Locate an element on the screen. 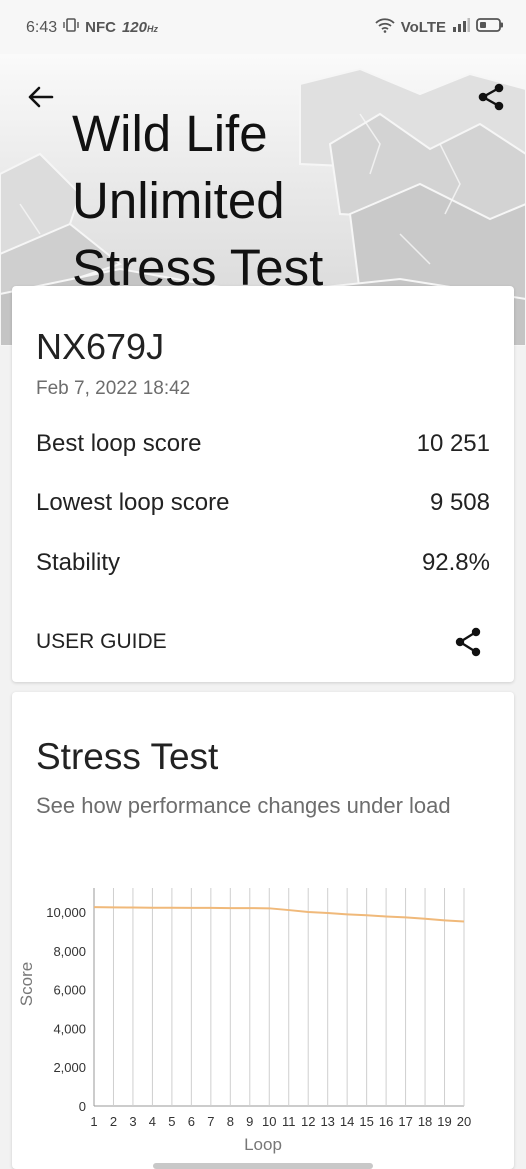  x-tick-label: 7 is located at coordinates (210, 1121).